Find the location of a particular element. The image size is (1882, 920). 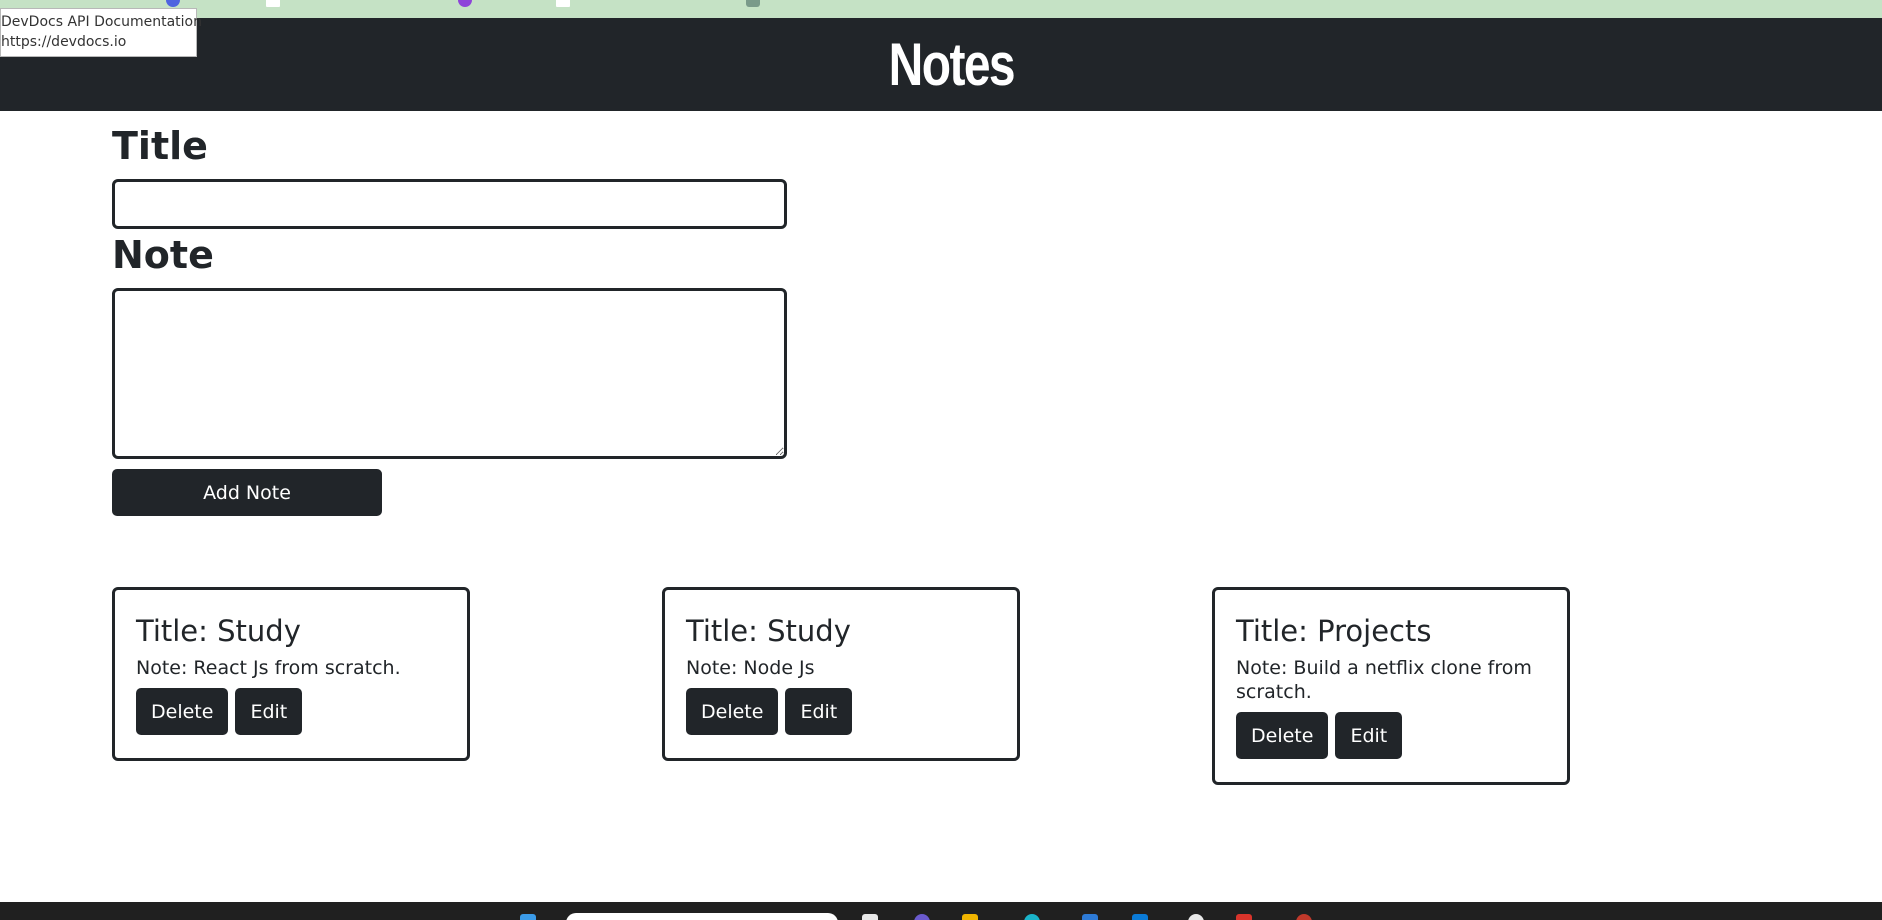

note-card-text: Note: React Js from scratch. is located at coordinates (268, 668).